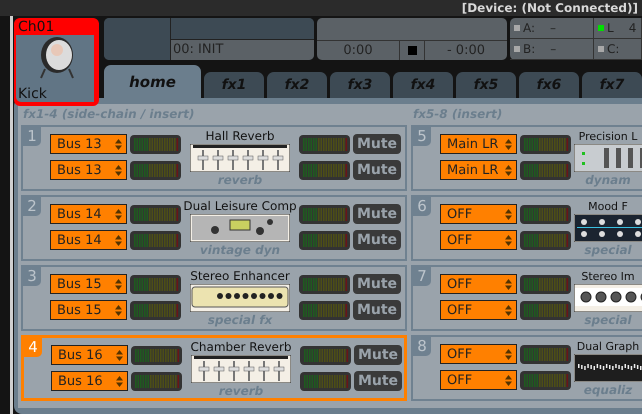 This screenshot has height=414, width=642. I want to click on slot-number: 1, so click(32, 136).